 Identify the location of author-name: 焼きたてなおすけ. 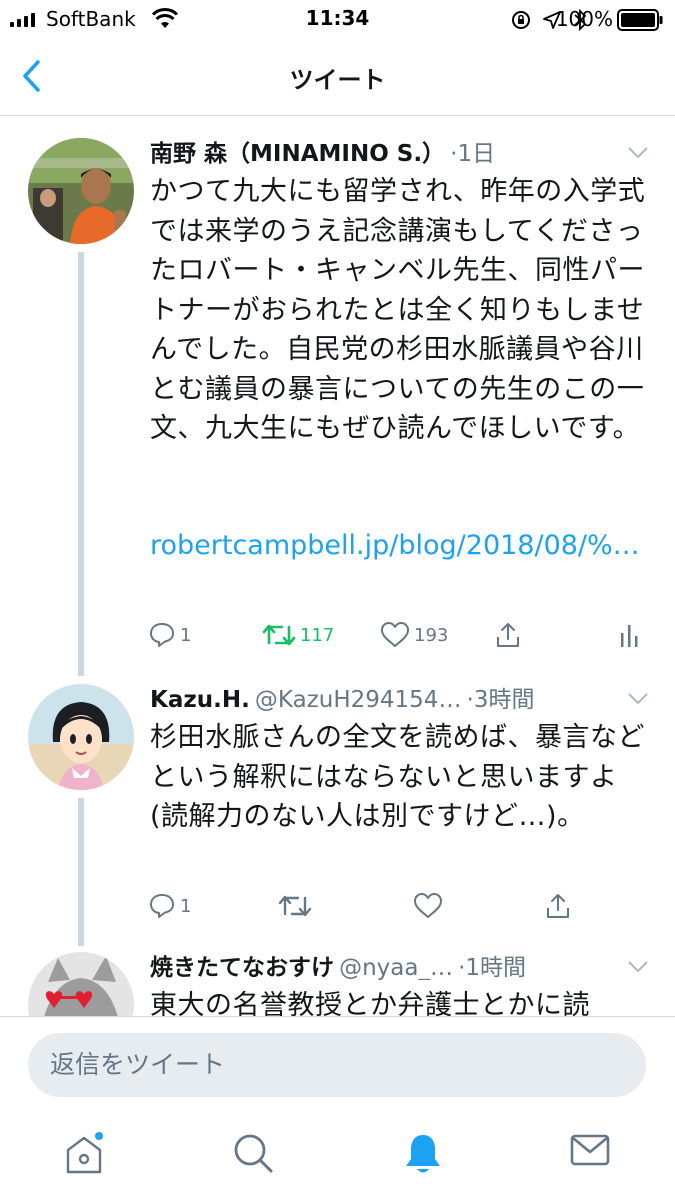
(242, 967).